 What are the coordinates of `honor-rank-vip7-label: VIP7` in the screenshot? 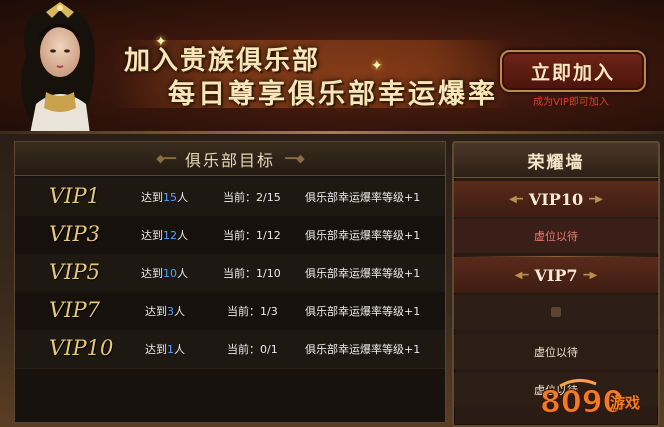 It's located at (556, 275).